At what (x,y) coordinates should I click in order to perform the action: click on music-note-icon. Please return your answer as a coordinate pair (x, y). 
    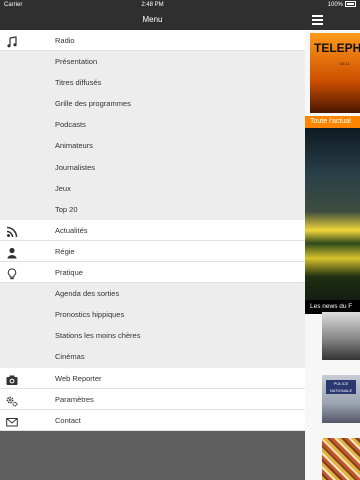
    Looking at the image, I should click on (12, 41).